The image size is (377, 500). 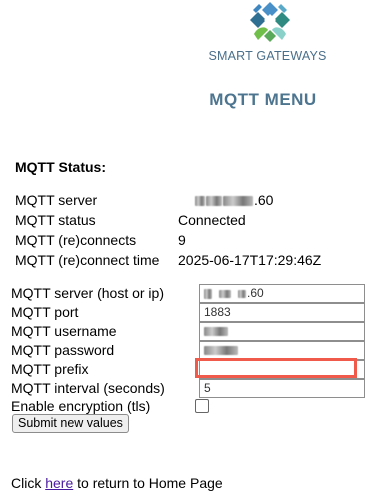 I want to click on field-label: MQTT interval (seconds), so click(x=88, y=388).